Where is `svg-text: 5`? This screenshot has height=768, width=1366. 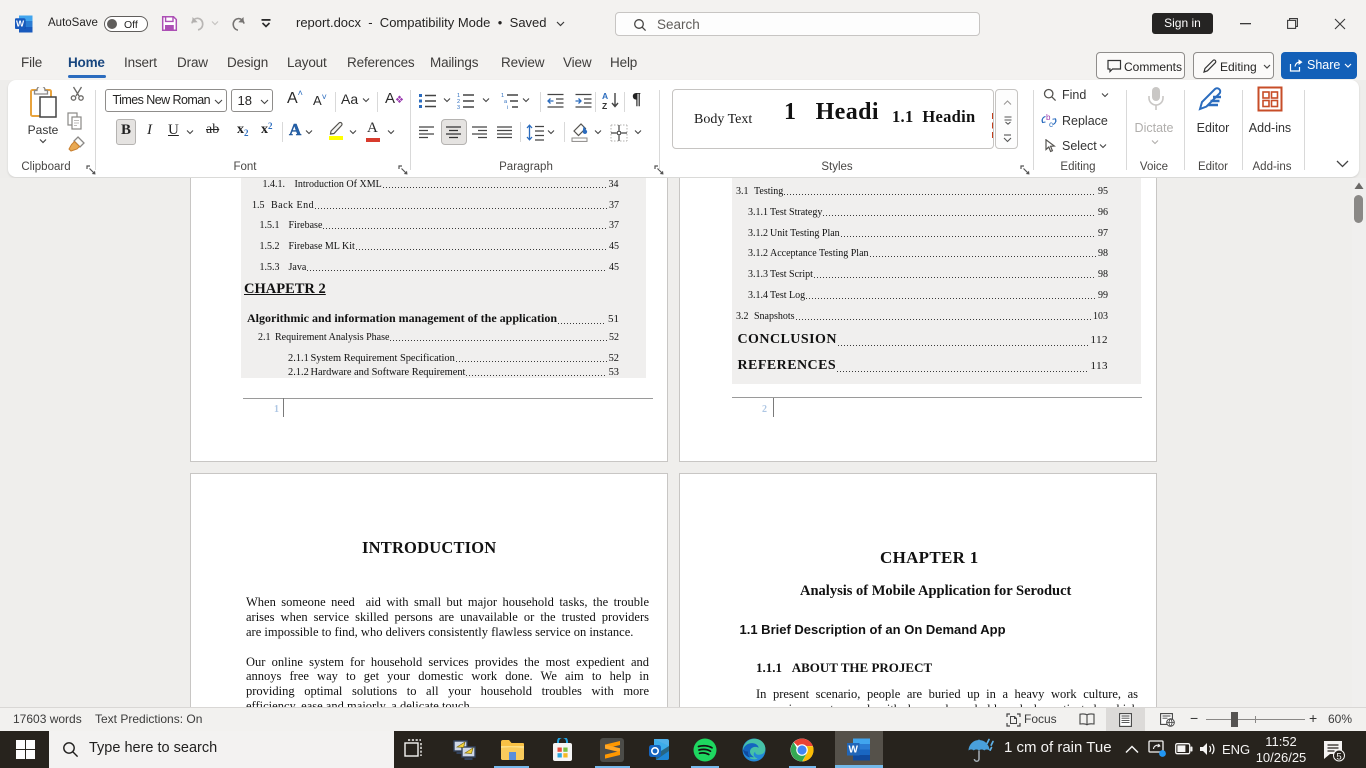 svg-text: 5 is located at coordinates (1338, 756).